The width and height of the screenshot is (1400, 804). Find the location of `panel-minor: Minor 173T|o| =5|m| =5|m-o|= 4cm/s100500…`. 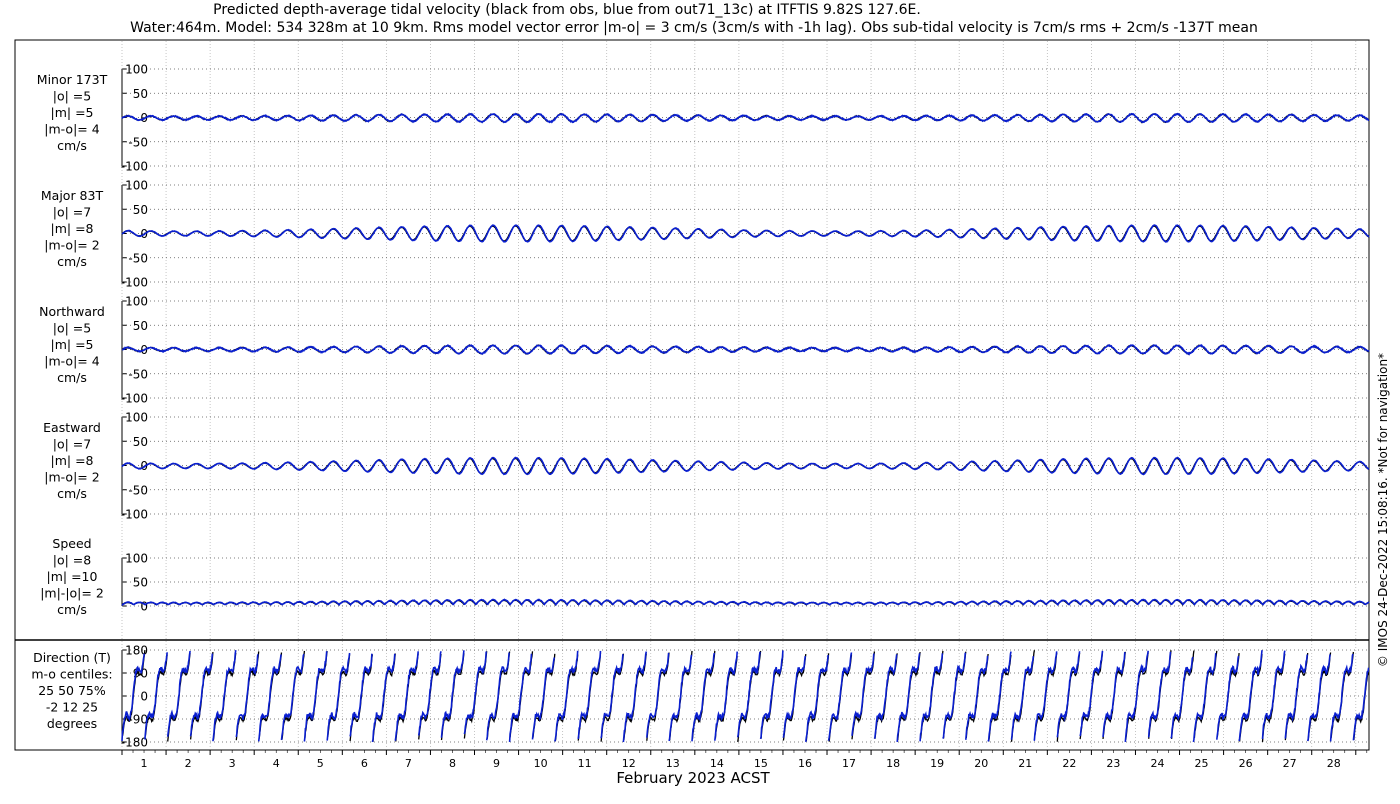

panel-minor: Minor 173T|o| =5|m| =5|m-o|= 4cm/s100500… is located at coordinates (703, 118).